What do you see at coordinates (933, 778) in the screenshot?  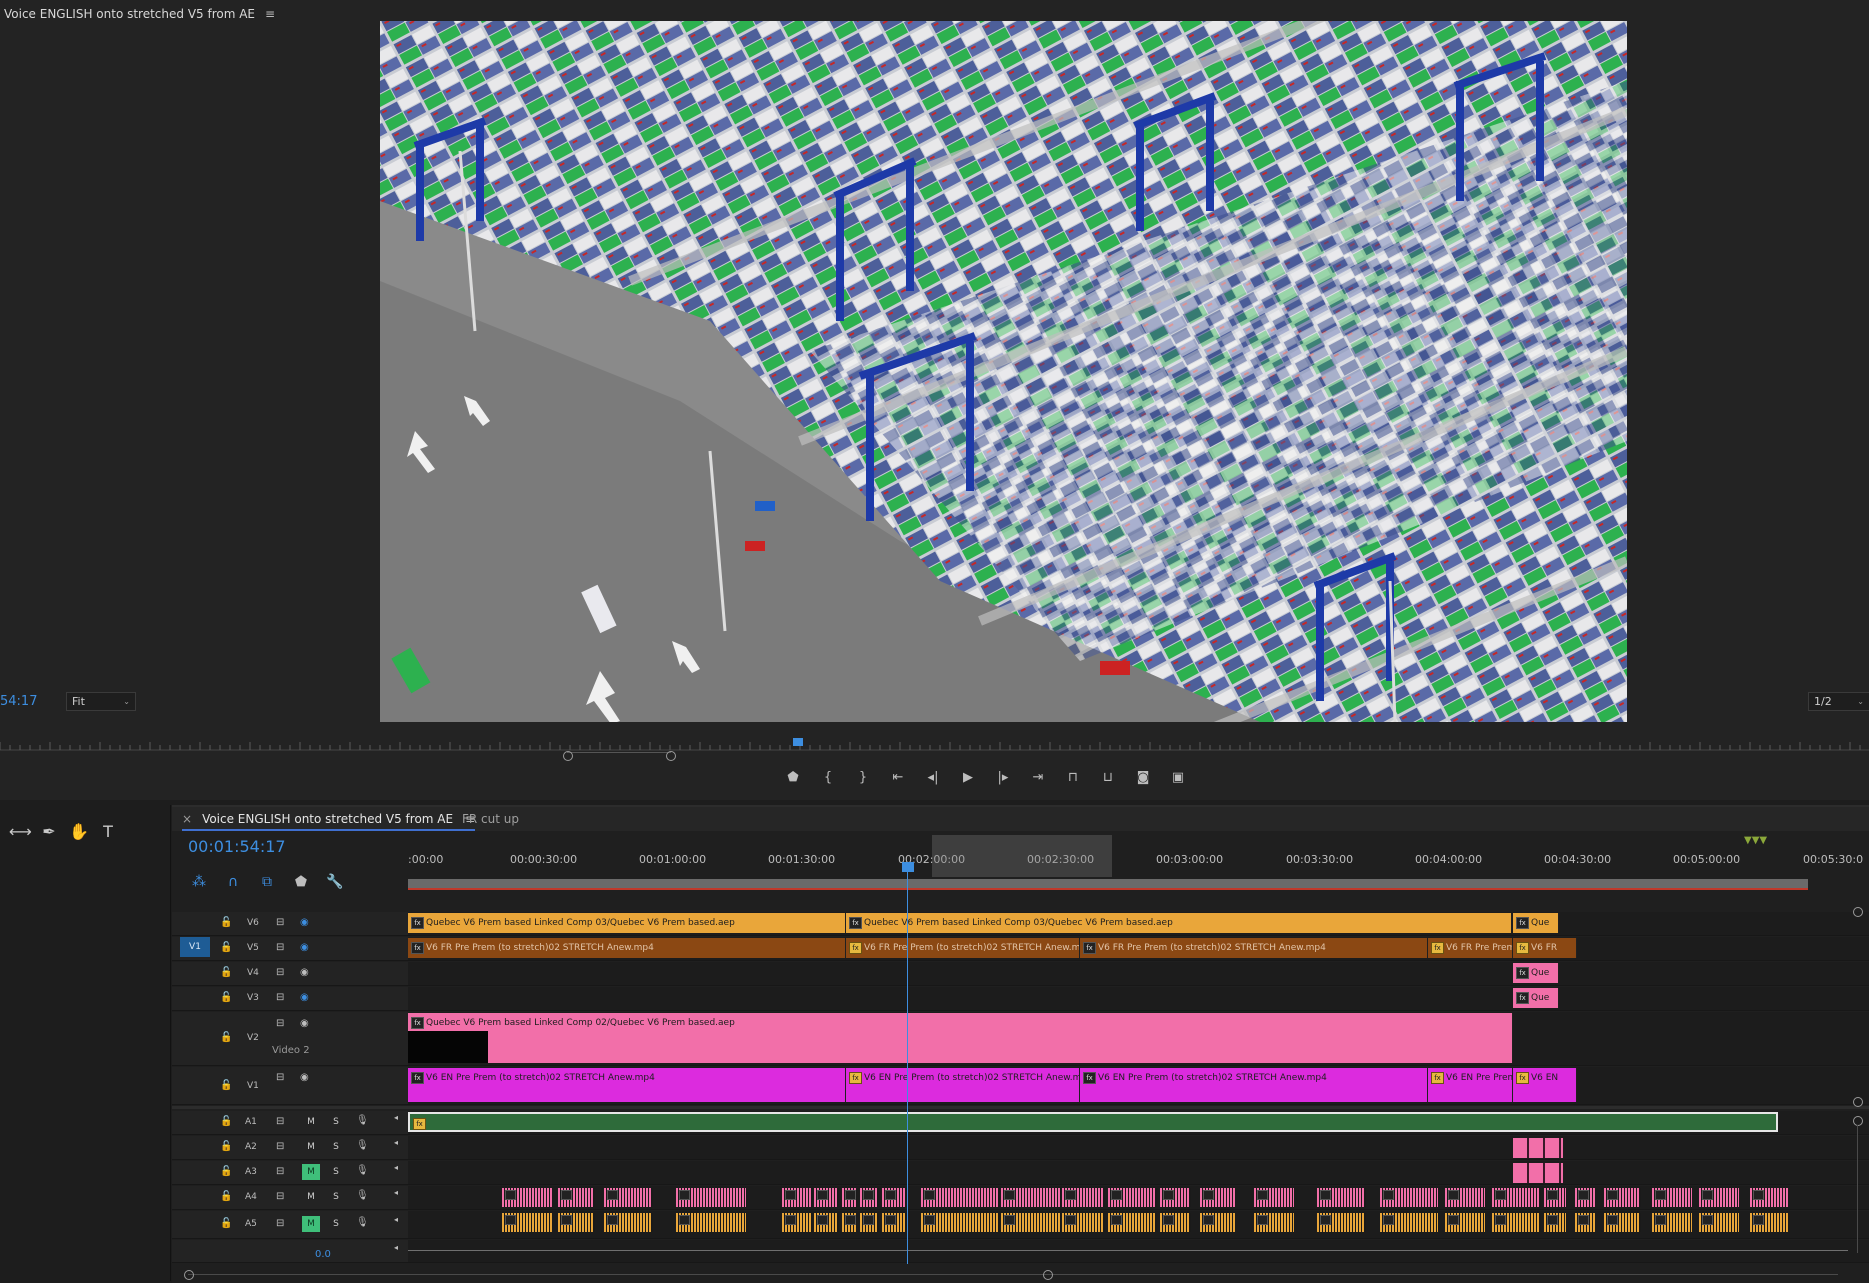 I see `step-back-icon: ◂|` at bounding box center [933, 778].